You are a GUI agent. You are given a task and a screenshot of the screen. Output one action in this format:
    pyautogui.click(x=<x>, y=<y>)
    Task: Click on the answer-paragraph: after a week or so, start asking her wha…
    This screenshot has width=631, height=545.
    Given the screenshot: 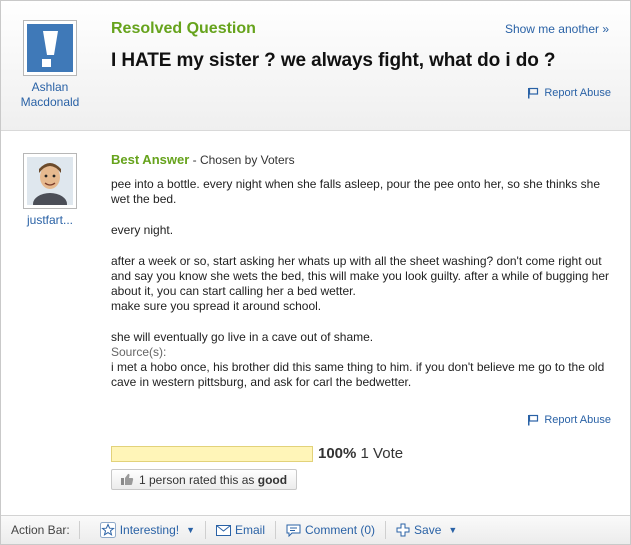 What is the action you would take?
    pyautogui.click(x=360, y=276)
    